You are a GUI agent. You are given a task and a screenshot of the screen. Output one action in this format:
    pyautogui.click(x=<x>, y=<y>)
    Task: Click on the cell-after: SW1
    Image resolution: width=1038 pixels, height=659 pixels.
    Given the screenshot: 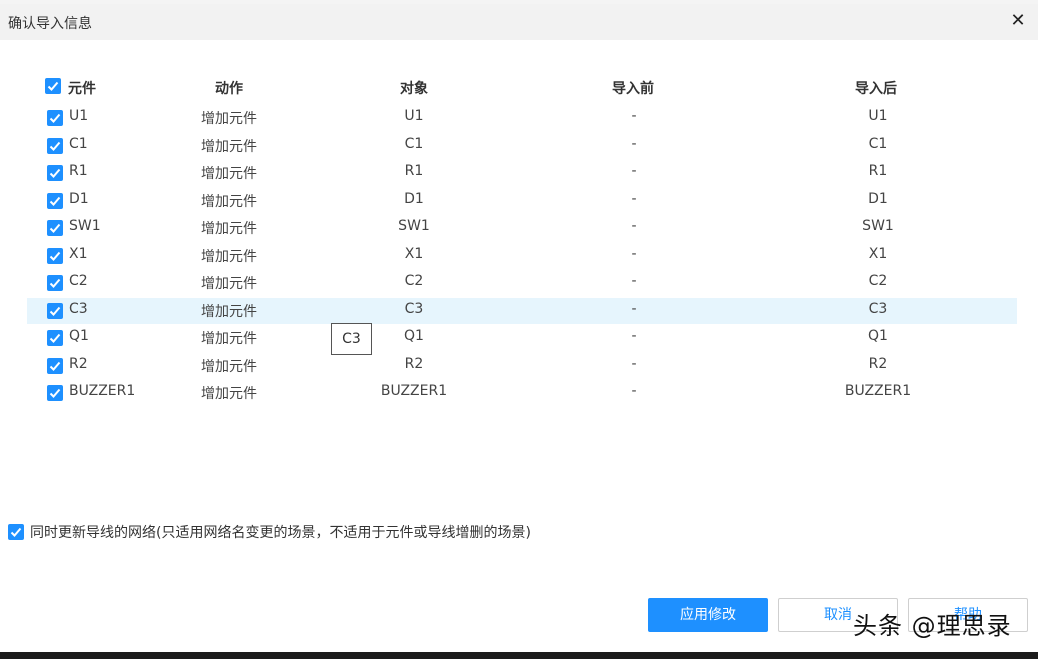 What is the action you would take?
    pyautogui.click(x=878, y=226)
    